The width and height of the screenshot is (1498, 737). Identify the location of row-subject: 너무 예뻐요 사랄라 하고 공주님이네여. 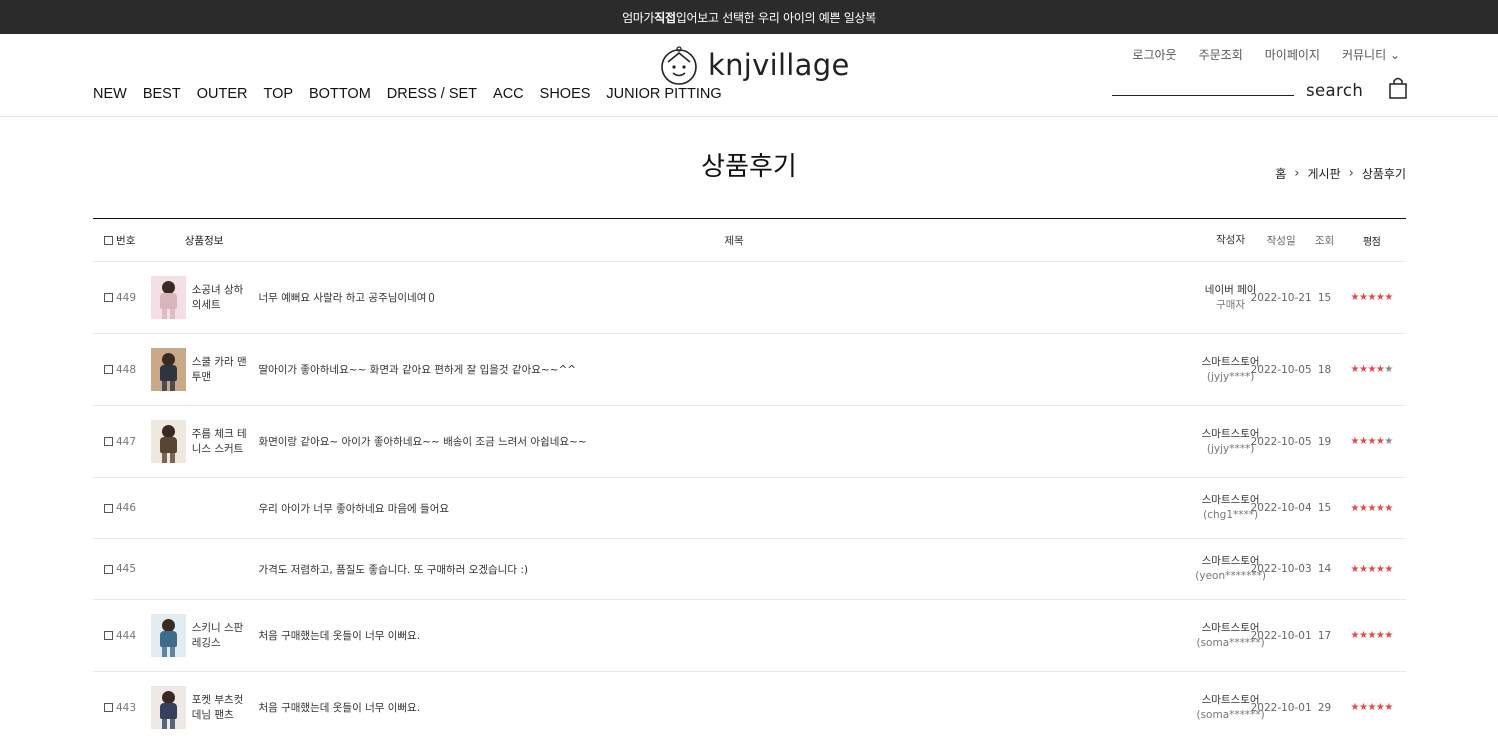
(733, 297).